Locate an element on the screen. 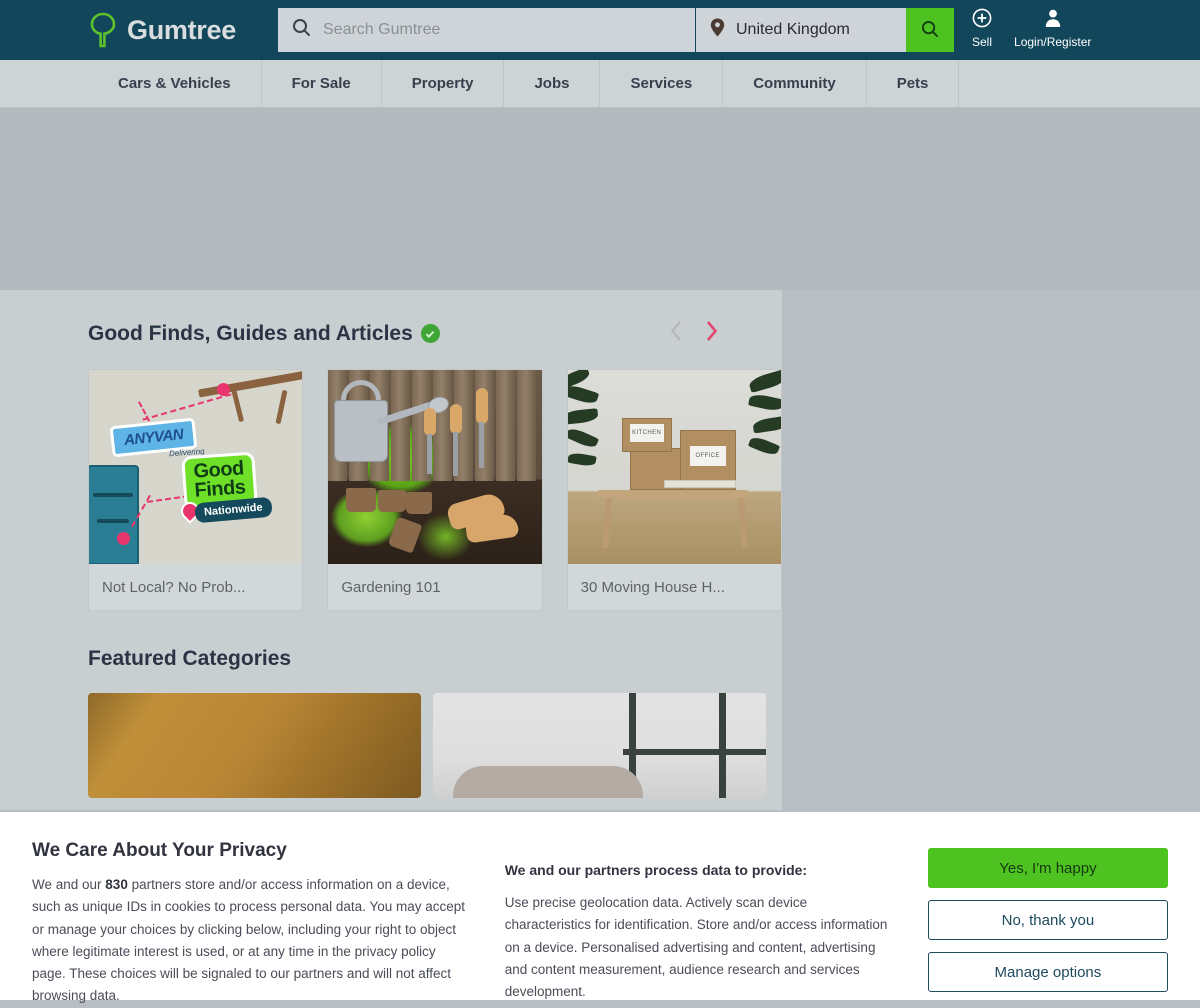  route-dot is located at coordinates (123, 538).